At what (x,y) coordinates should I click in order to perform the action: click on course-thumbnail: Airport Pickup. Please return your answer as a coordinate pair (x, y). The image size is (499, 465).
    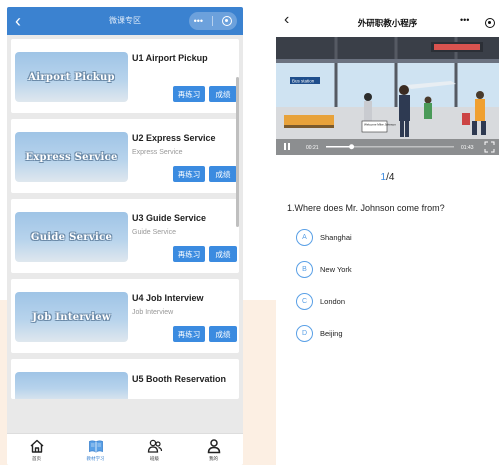
    Looking at the image, I should click on (71, 77).